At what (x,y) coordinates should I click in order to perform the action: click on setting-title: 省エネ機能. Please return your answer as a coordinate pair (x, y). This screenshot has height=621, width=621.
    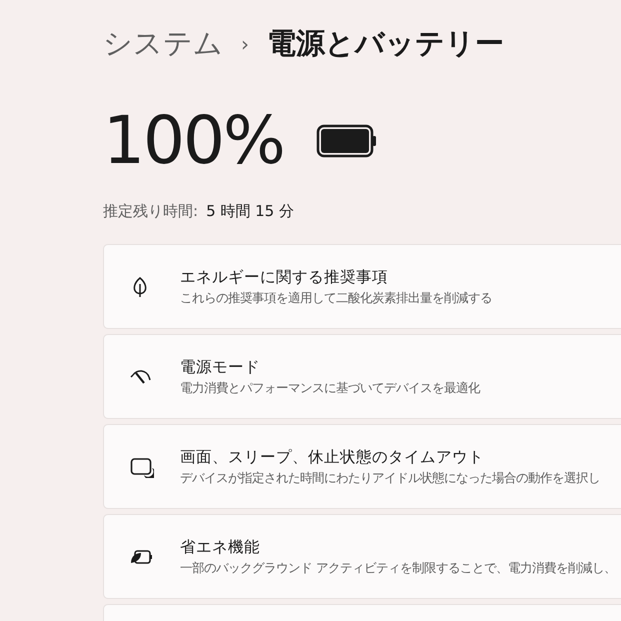
    Looking at the image, I should click on (220, 547).